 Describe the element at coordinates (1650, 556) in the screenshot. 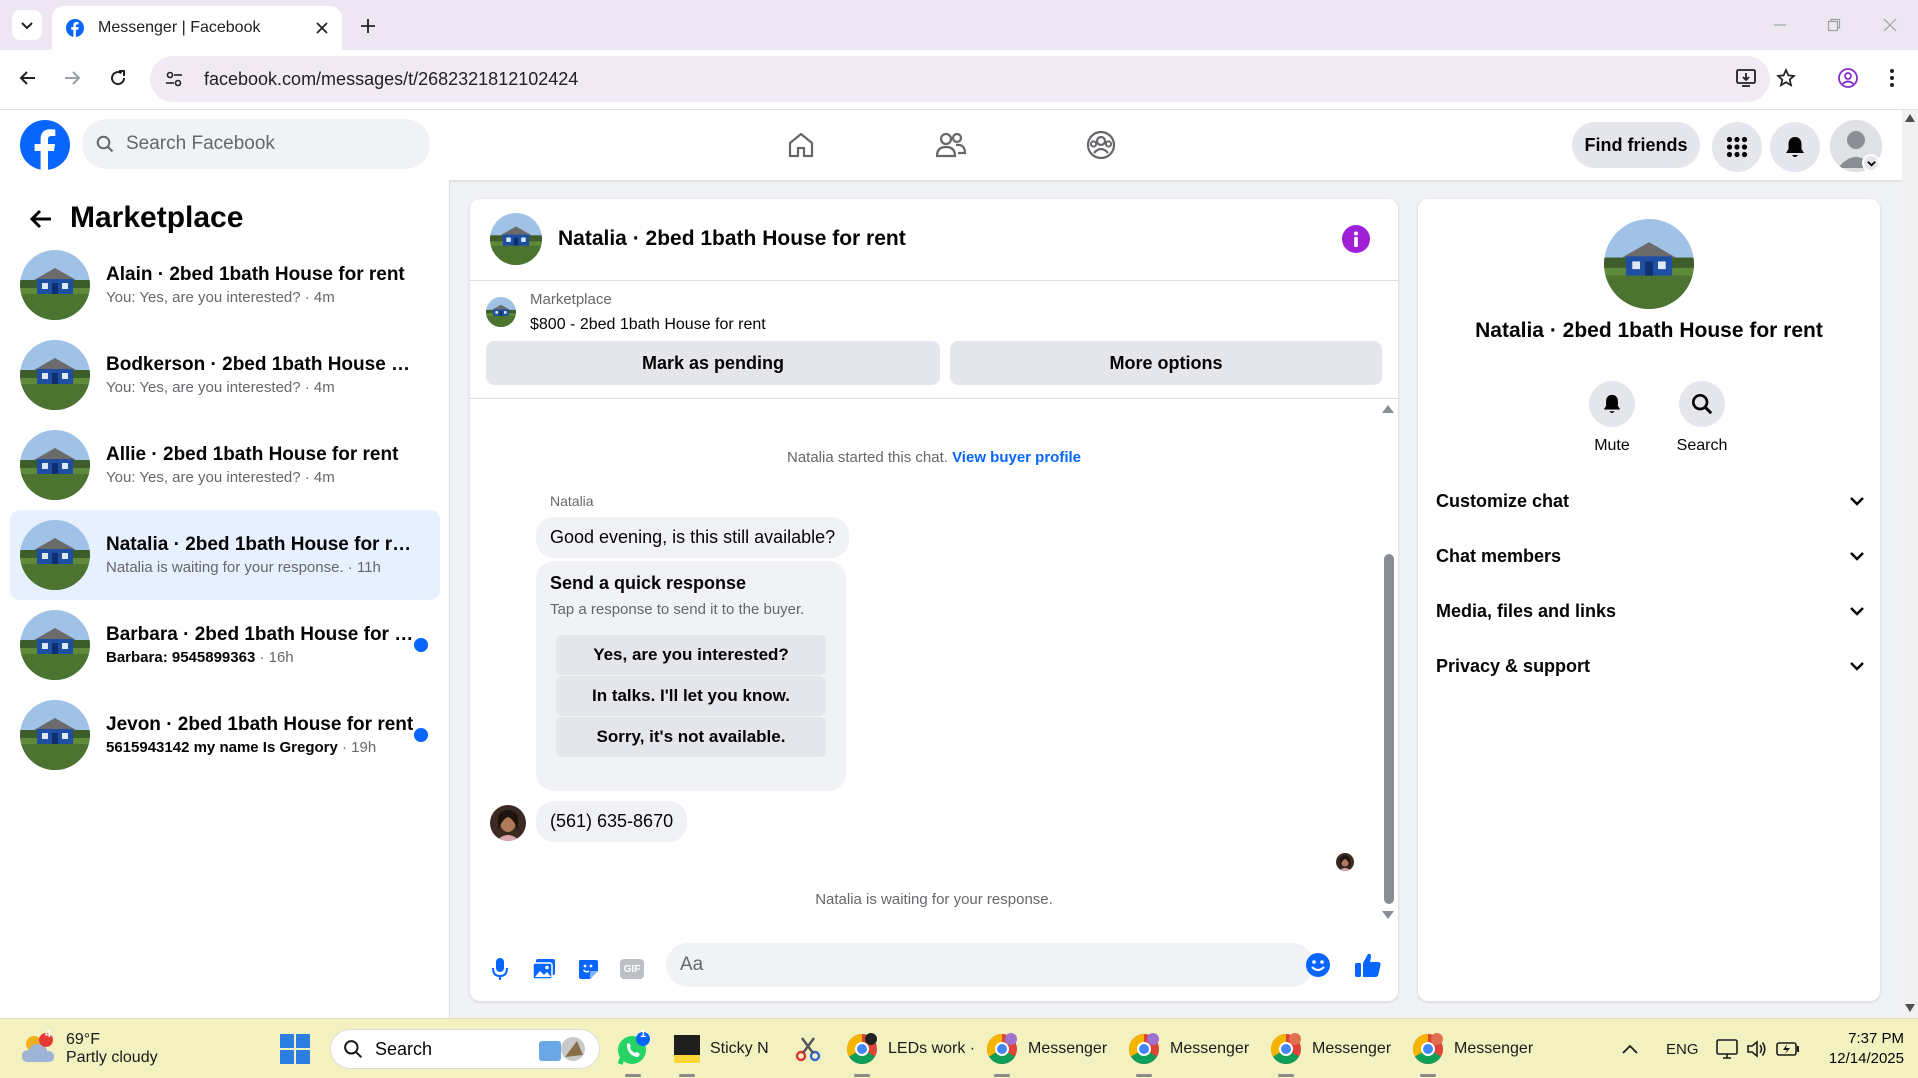

I see `chat-members-row: Chat members` at that location.